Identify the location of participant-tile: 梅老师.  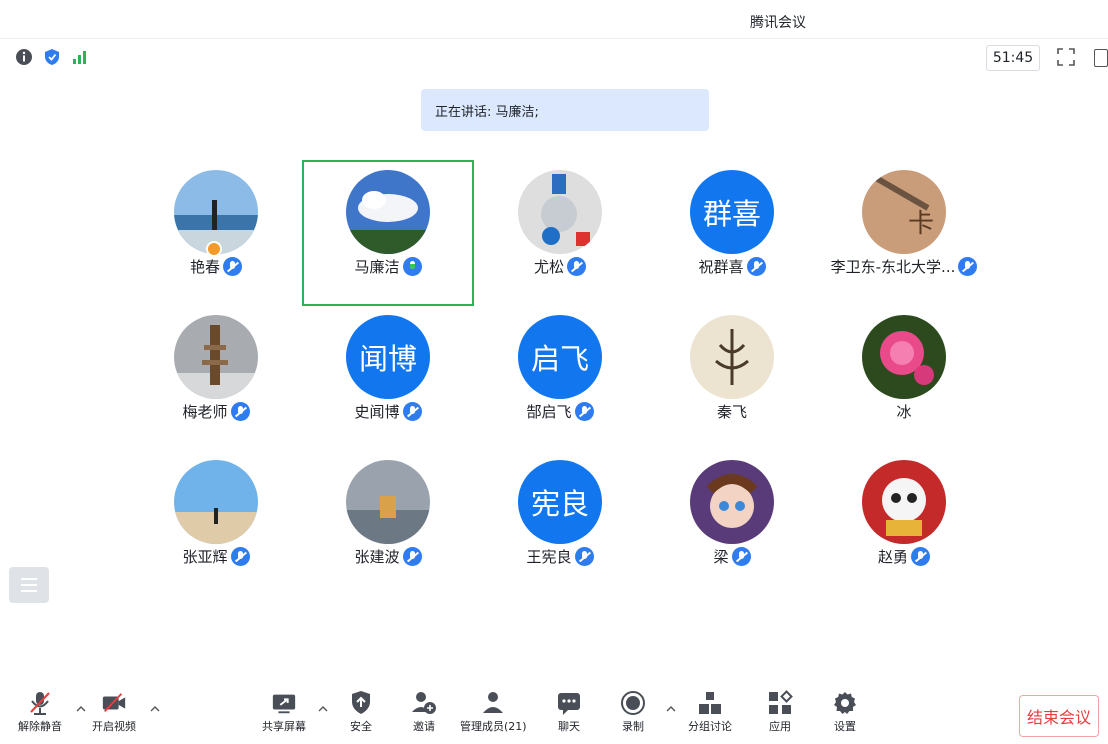
(216, 378).